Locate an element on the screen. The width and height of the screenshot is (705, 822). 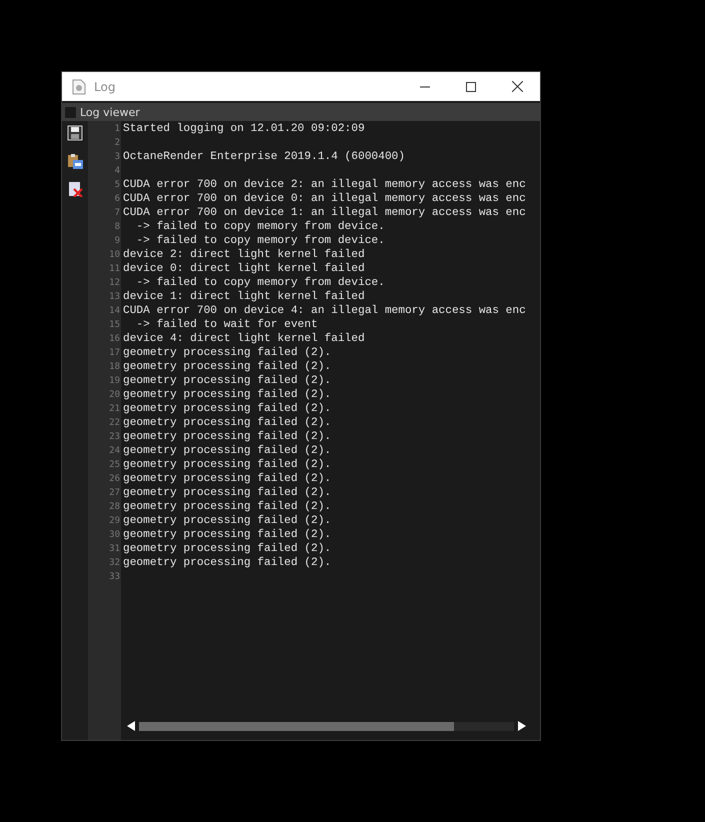
line-number: 31 is located at coordinates (114, 549).